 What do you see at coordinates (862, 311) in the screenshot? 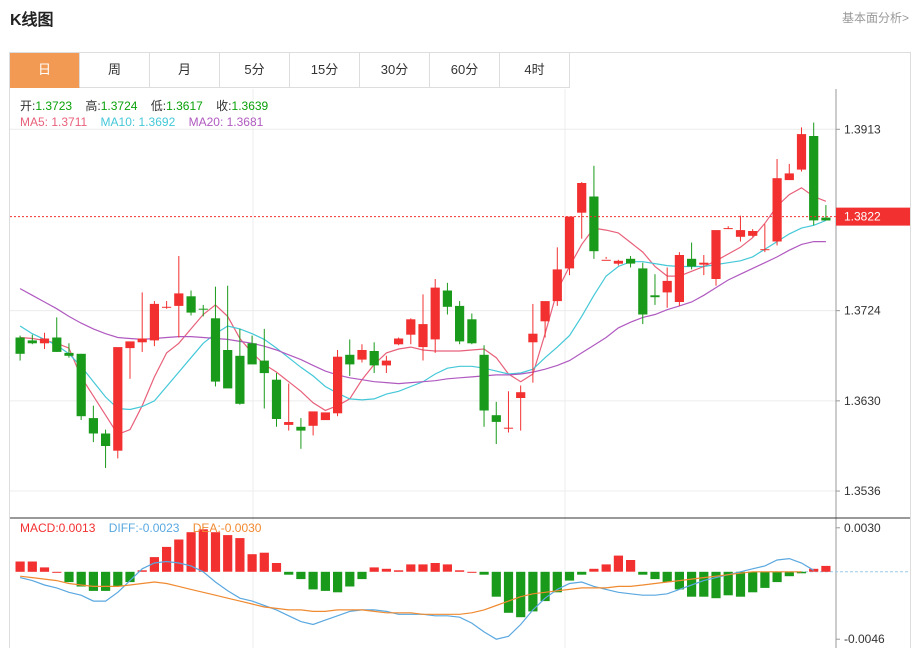
I see `y-tick-label: 1.3724` at bounding box center [862, 311].